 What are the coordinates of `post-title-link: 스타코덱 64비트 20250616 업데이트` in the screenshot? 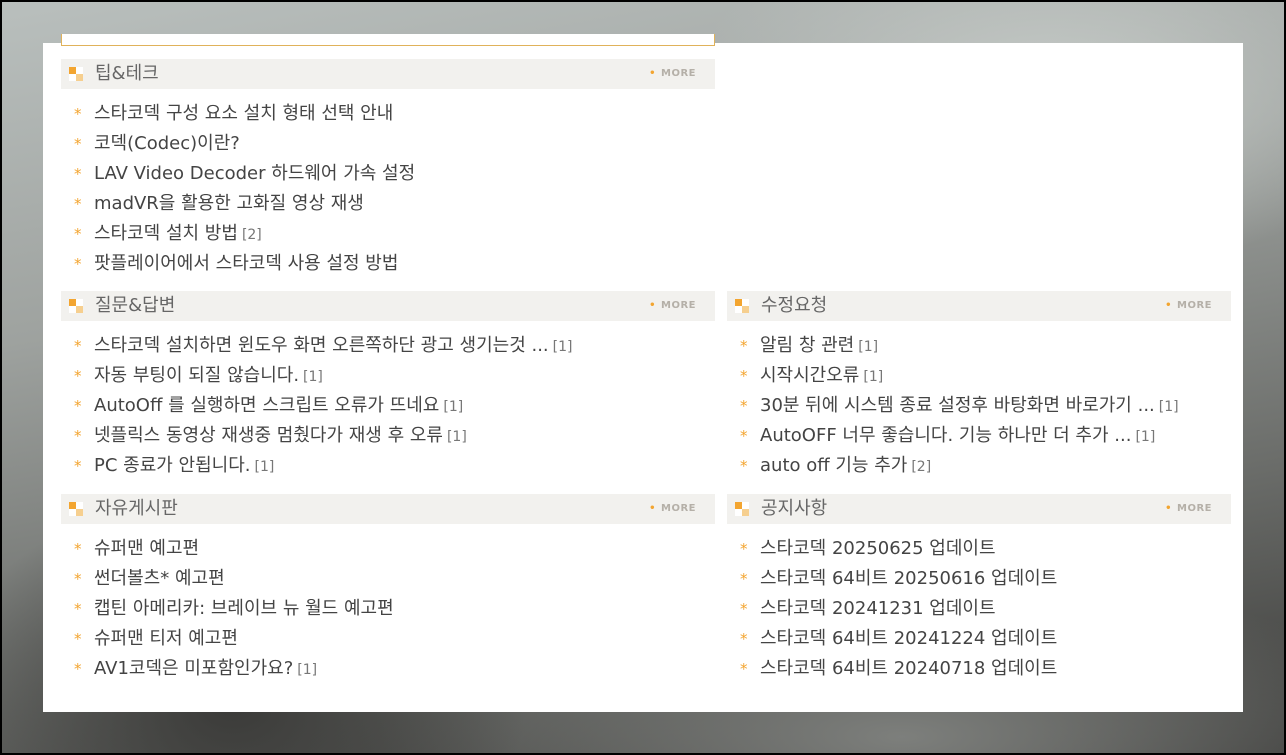 It's located at (908, 578).